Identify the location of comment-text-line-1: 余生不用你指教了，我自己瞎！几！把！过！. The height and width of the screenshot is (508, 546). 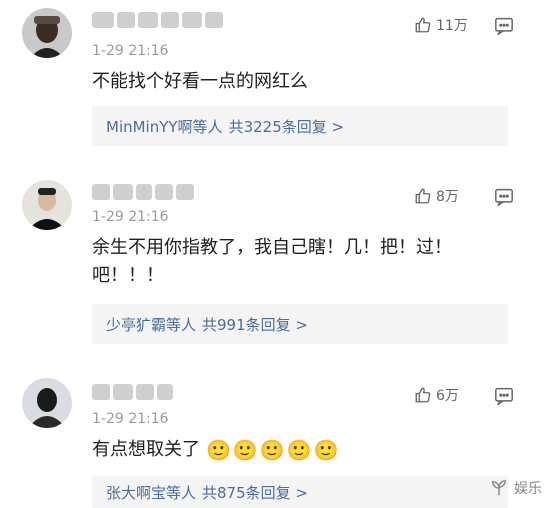
(272, 247).